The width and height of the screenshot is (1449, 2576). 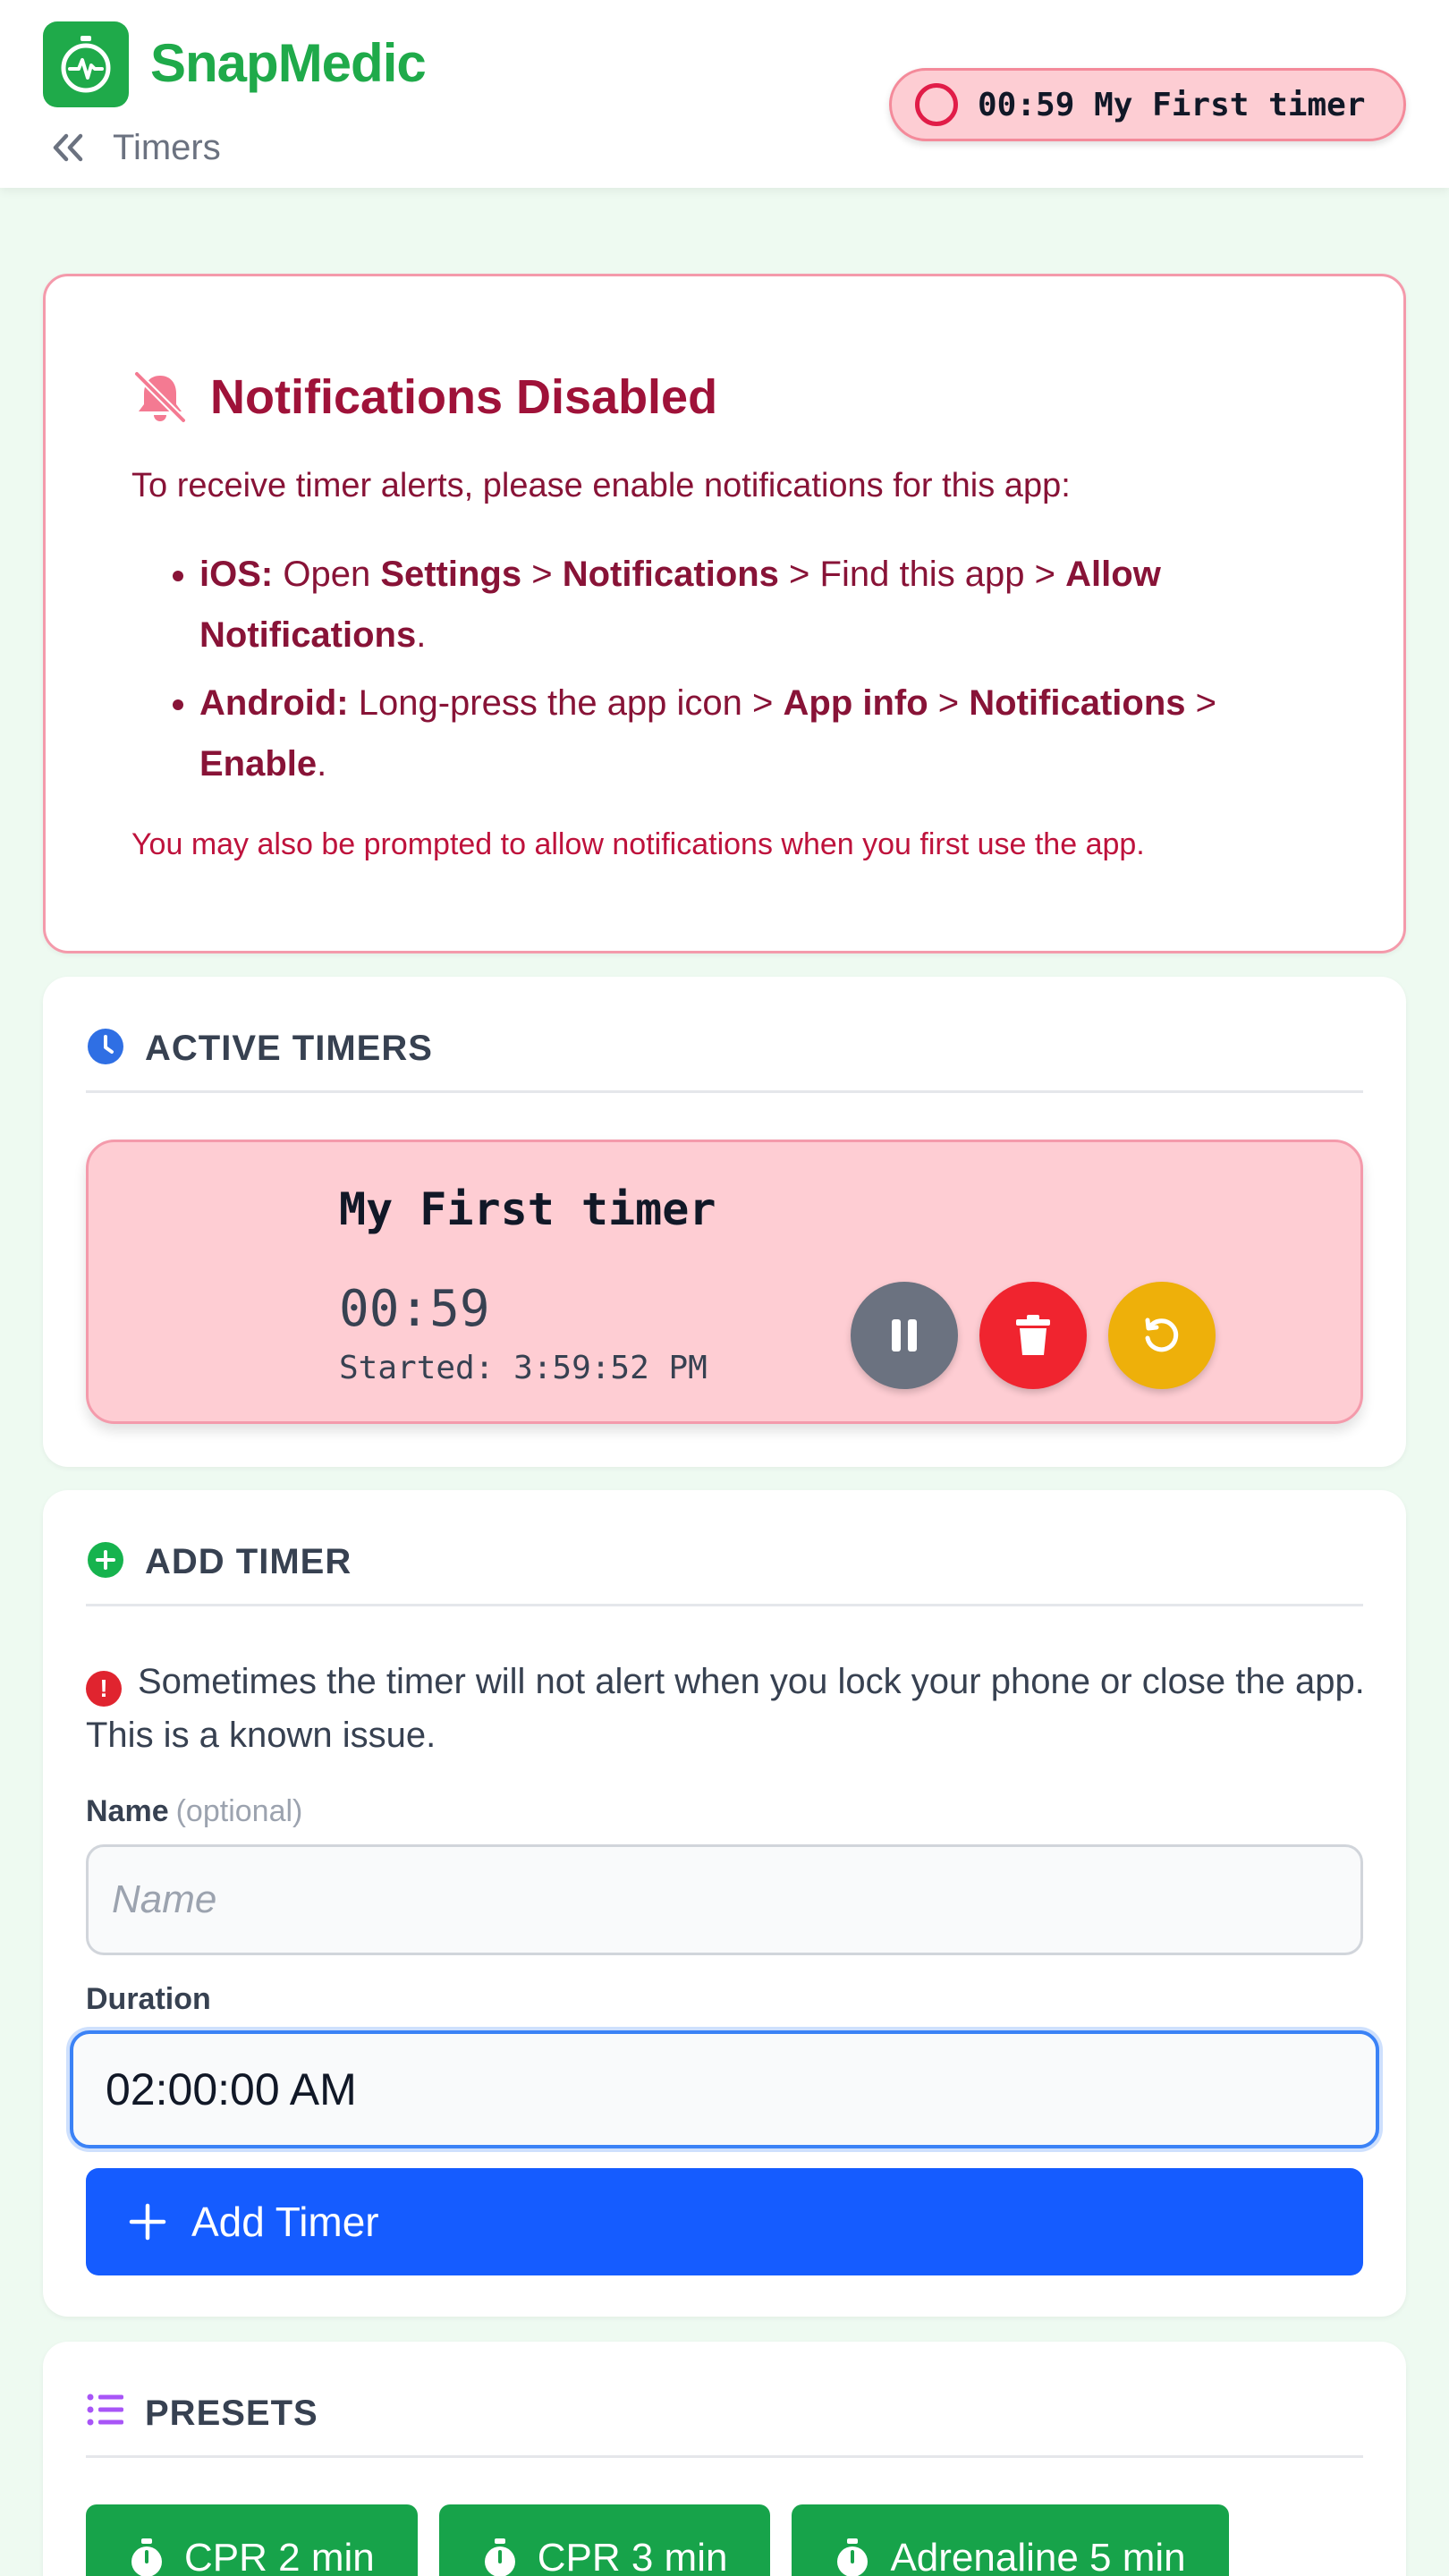 What do you see at coordinates (632, 2556) in the screenshot?
I see `preset-label: CPR 3 min` at bounding box center [632, 2556].